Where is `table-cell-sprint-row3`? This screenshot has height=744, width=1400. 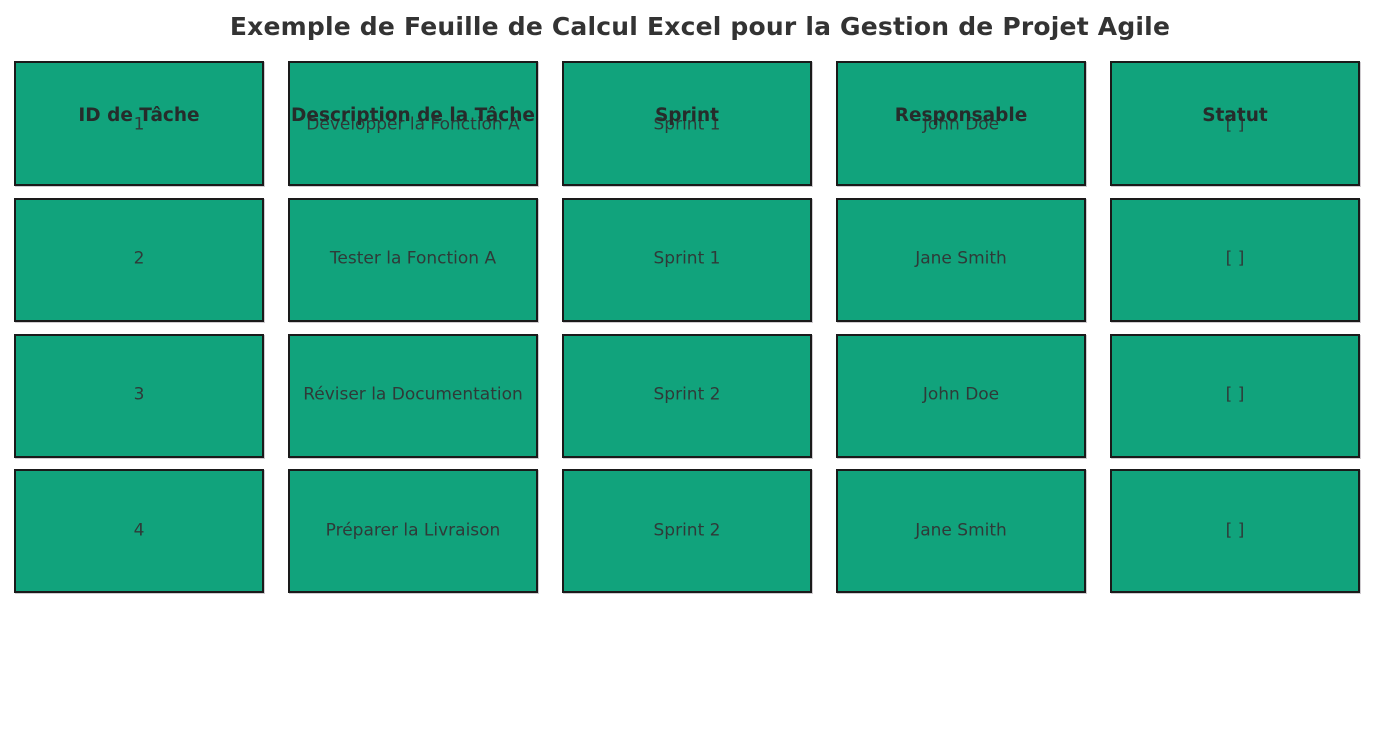 table-cell-sprint-row3 is located at coordinates (687, 396).